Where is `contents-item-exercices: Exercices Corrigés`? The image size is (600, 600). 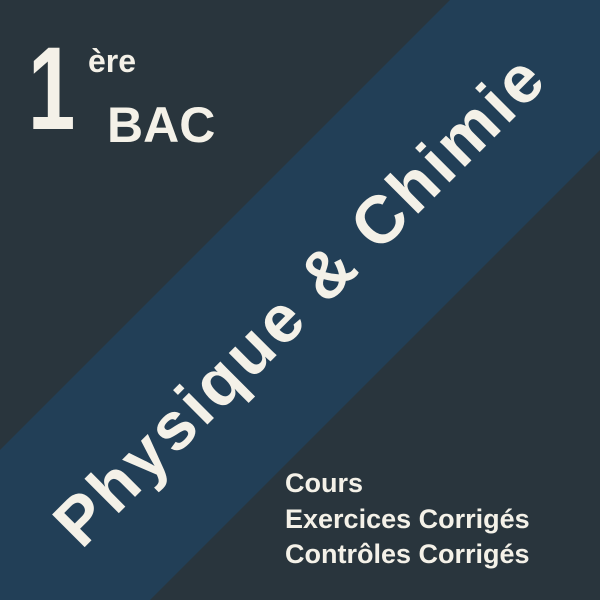 contents-item-exercices: Exercices Corrigés is located at coordinates (407, 518).